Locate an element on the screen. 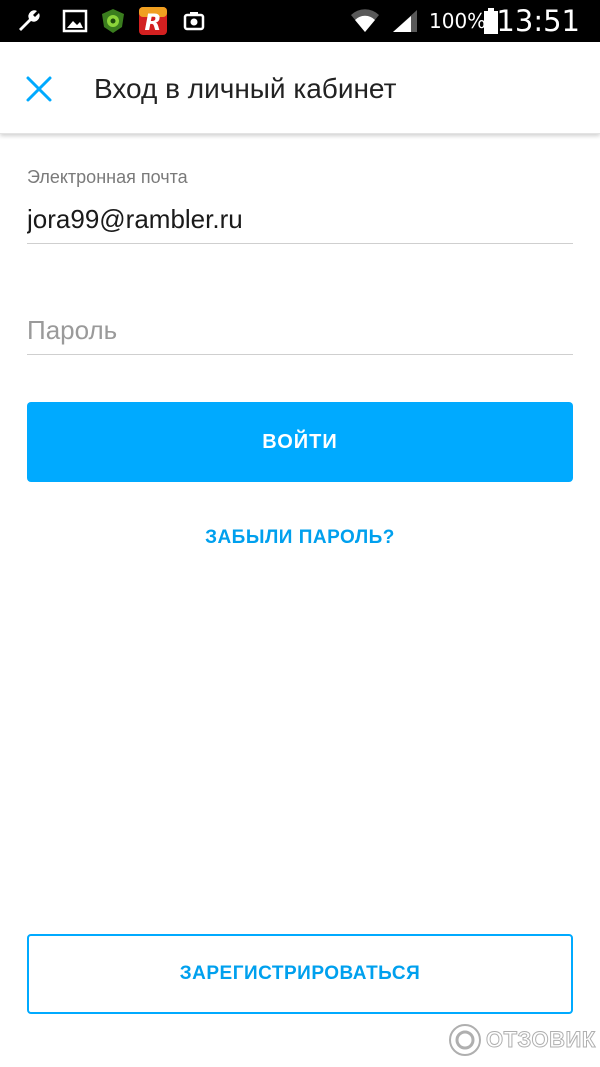 The height and width of the screenshot is (1067, 600). login-button: ВОЙТИ is located at coordinates (300, 442).